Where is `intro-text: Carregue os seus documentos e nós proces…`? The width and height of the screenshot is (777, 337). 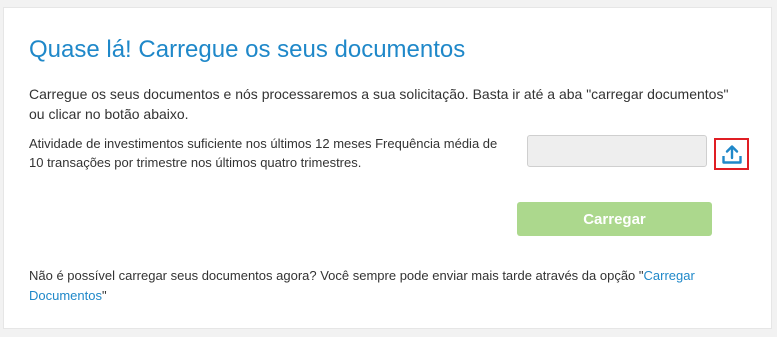 intro-text: Carregue os seus documentos e nós proces… is located at coordinates (379, 104).